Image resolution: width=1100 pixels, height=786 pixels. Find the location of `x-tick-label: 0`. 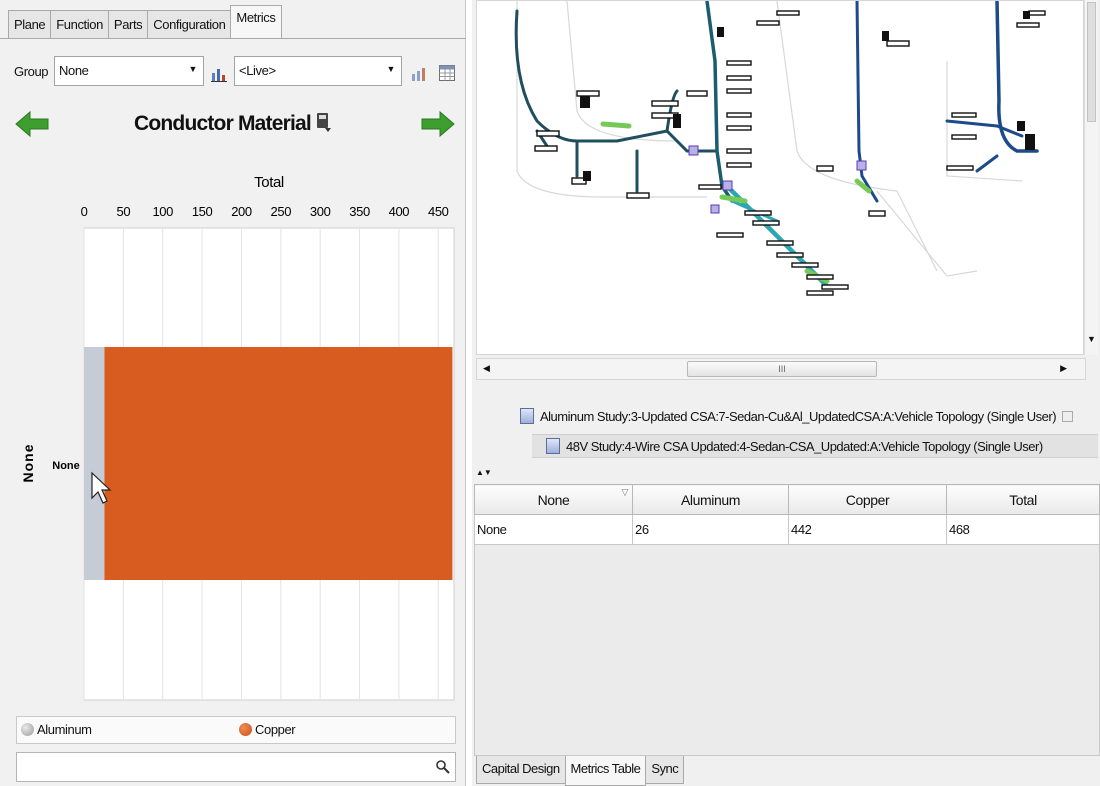

x-tick-label: 0 is located at coordinates (84, 211).